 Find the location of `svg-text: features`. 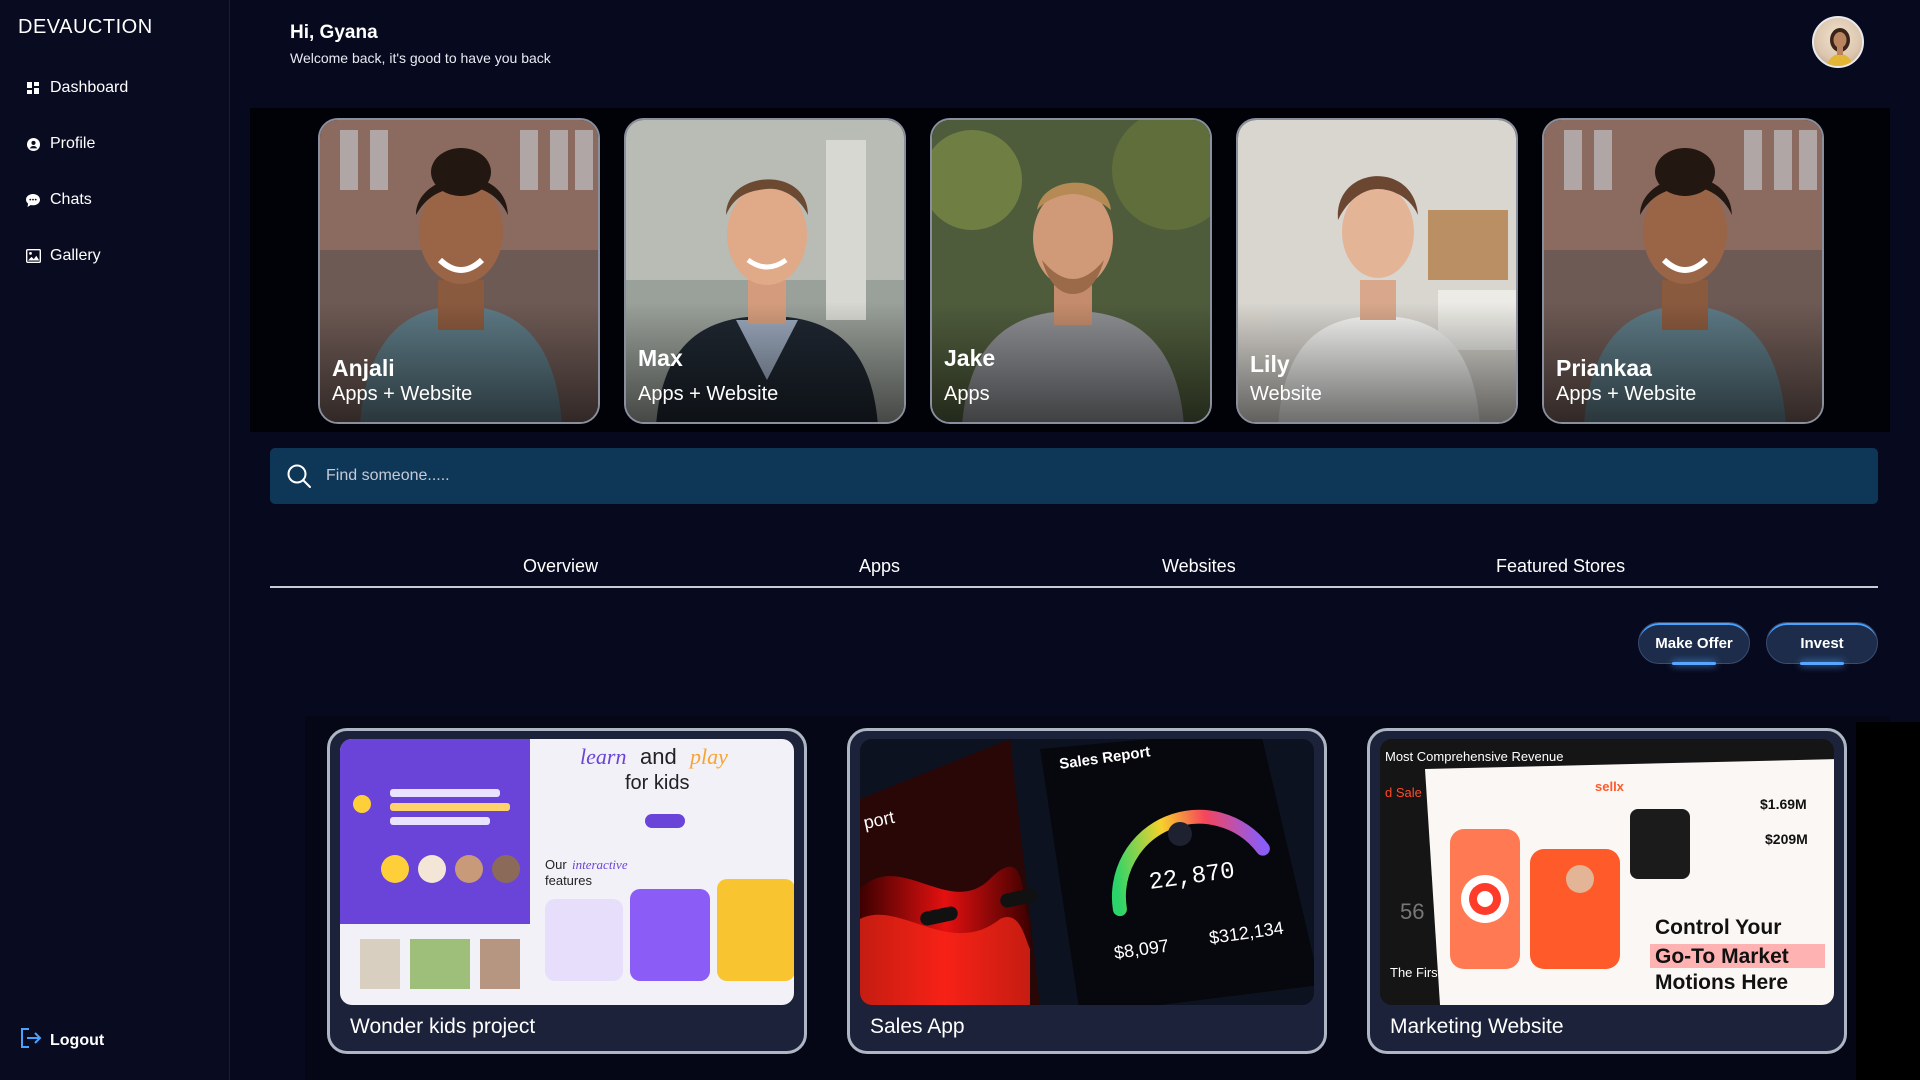

svg-text: features is located at coordinates (568, 880).